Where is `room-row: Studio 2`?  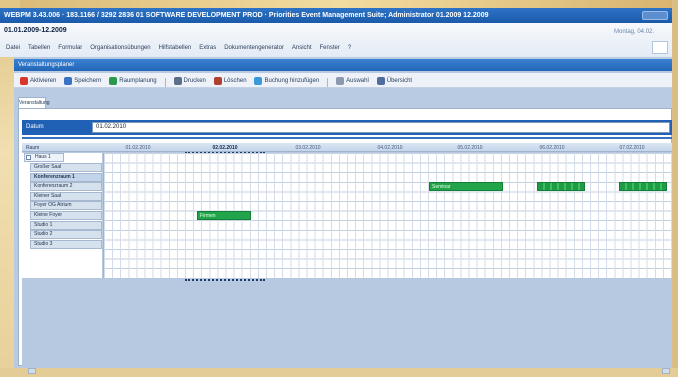
room-row: Studio 2 is located at coordinates (66, 235).